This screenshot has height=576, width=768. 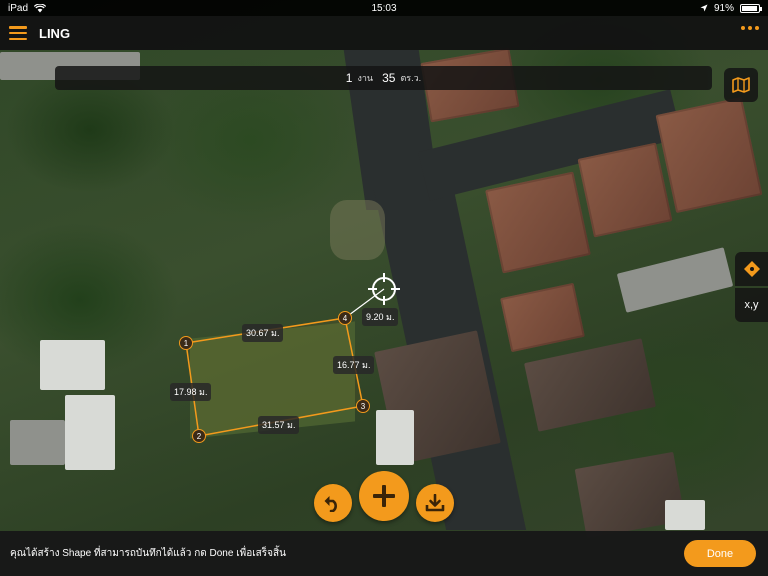 What do you see at coordinates (263, 333) in the screenshot?
I see `edge-length-label: 30.67 ม.` at bounding box center [263, 333].